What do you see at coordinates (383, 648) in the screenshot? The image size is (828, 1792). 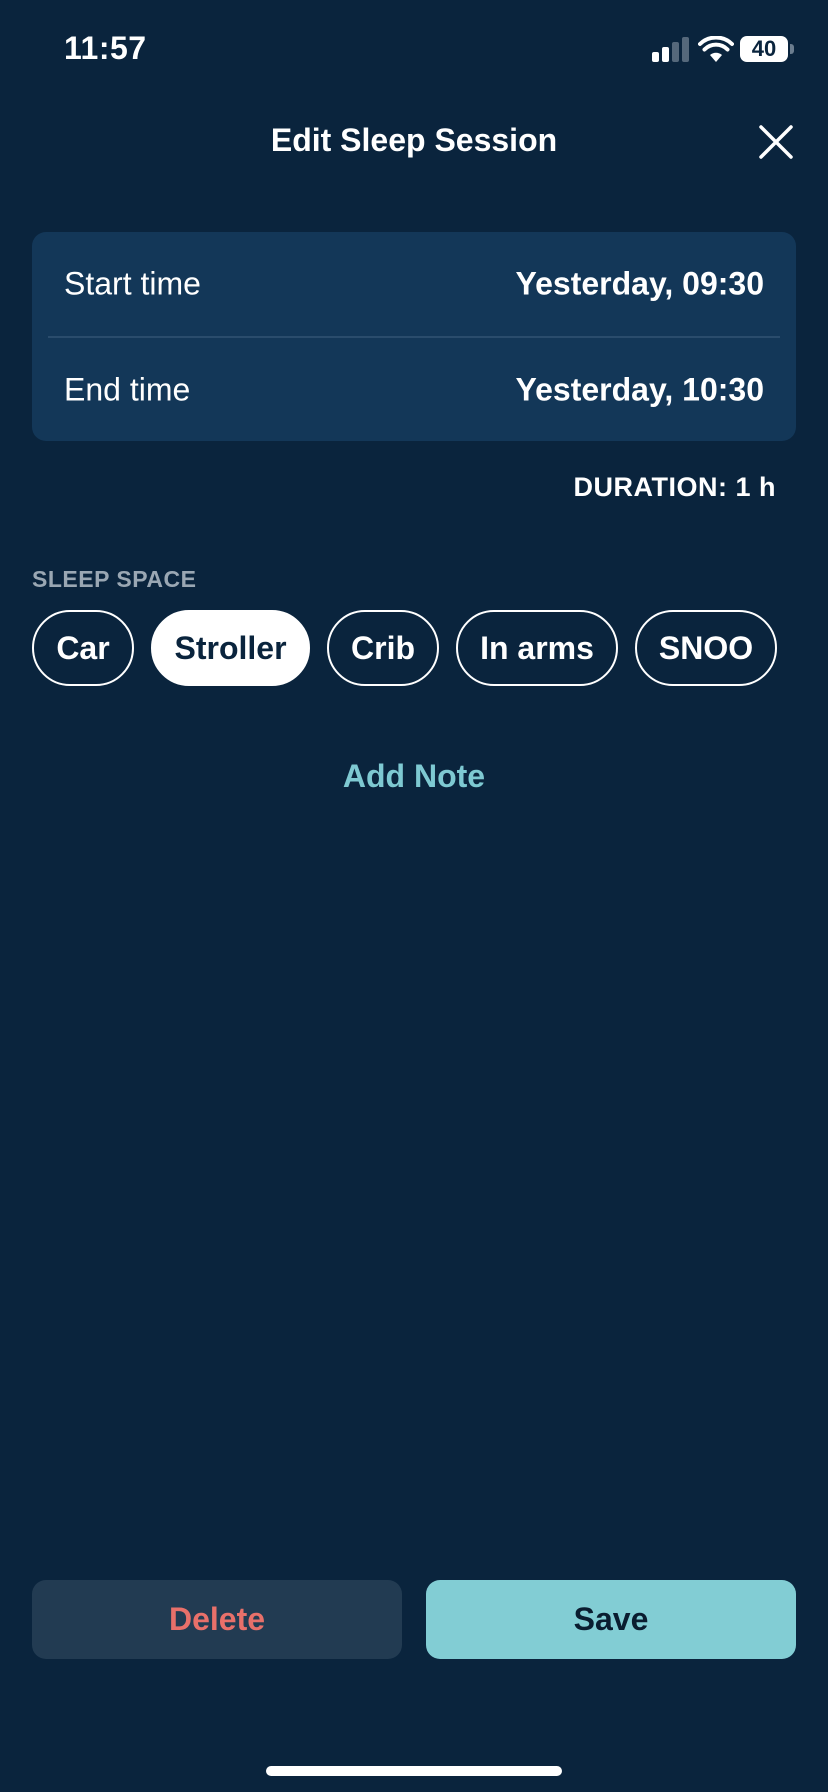 I see `chip-crib: Crib` at bounding box center [383, 648].